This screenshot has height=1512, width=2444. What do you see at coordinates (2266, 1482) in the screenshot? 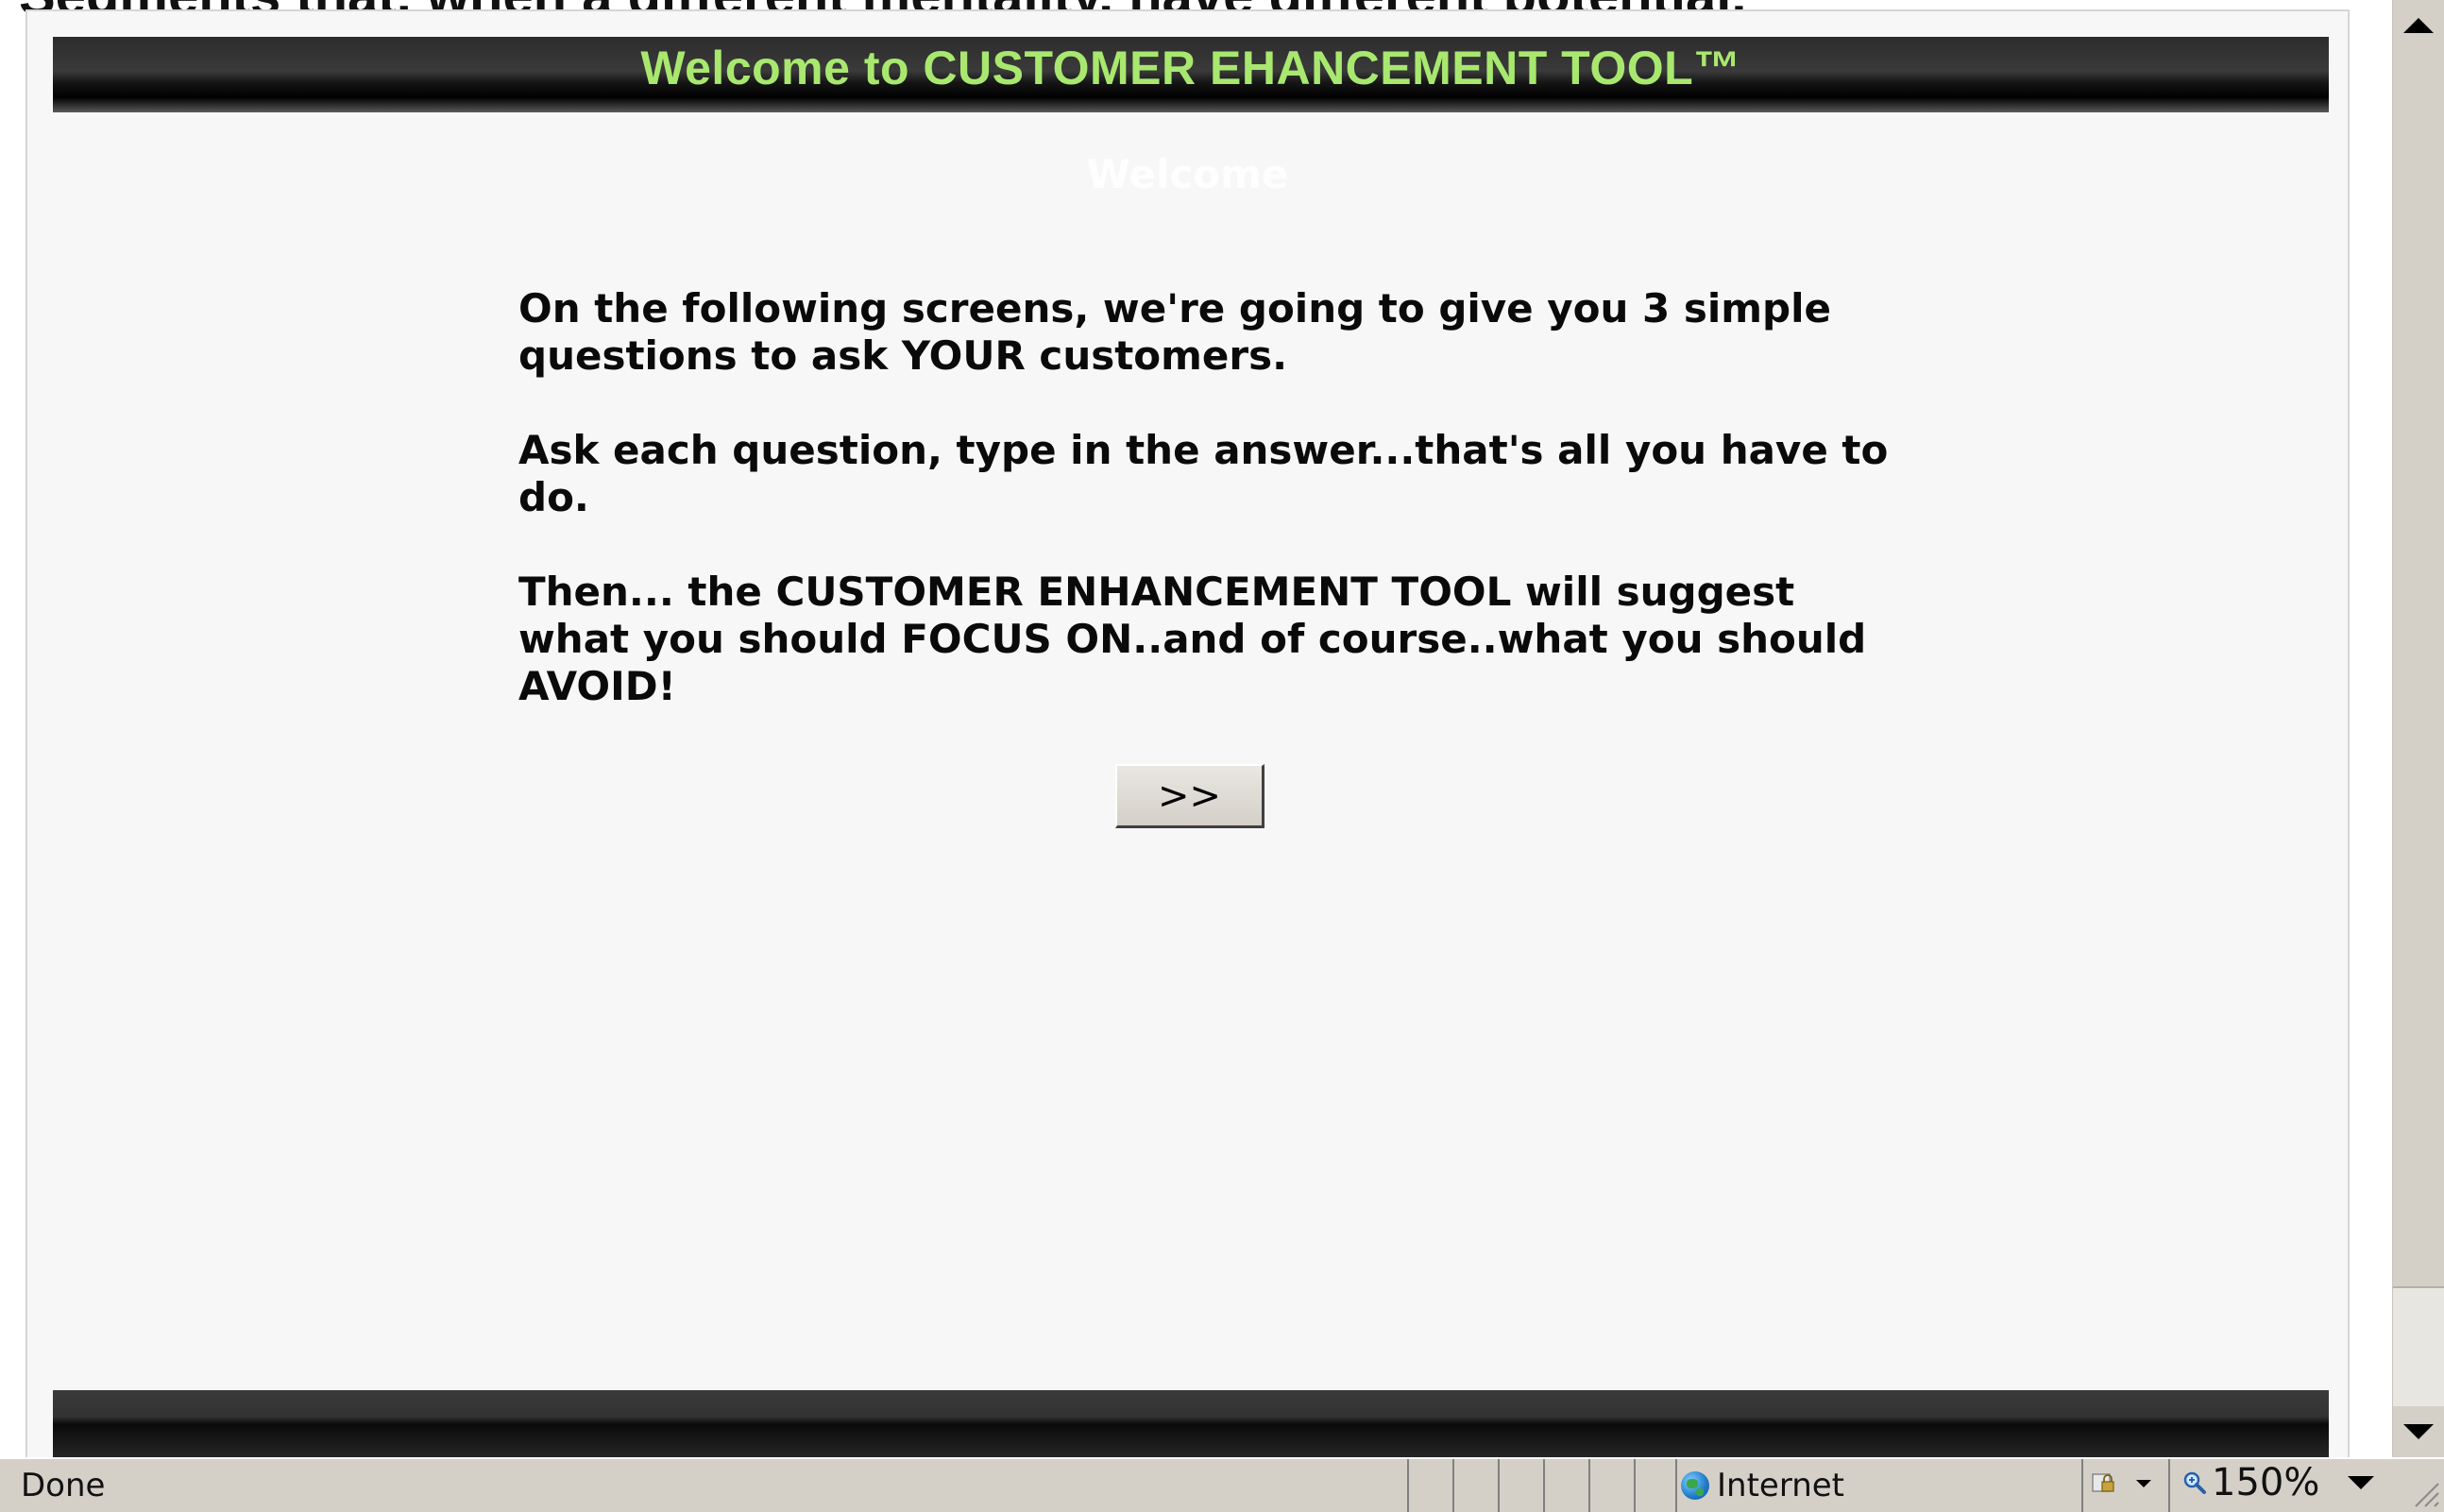
I see `zoom-value: 150%` at bounding box center [2266, 1482].